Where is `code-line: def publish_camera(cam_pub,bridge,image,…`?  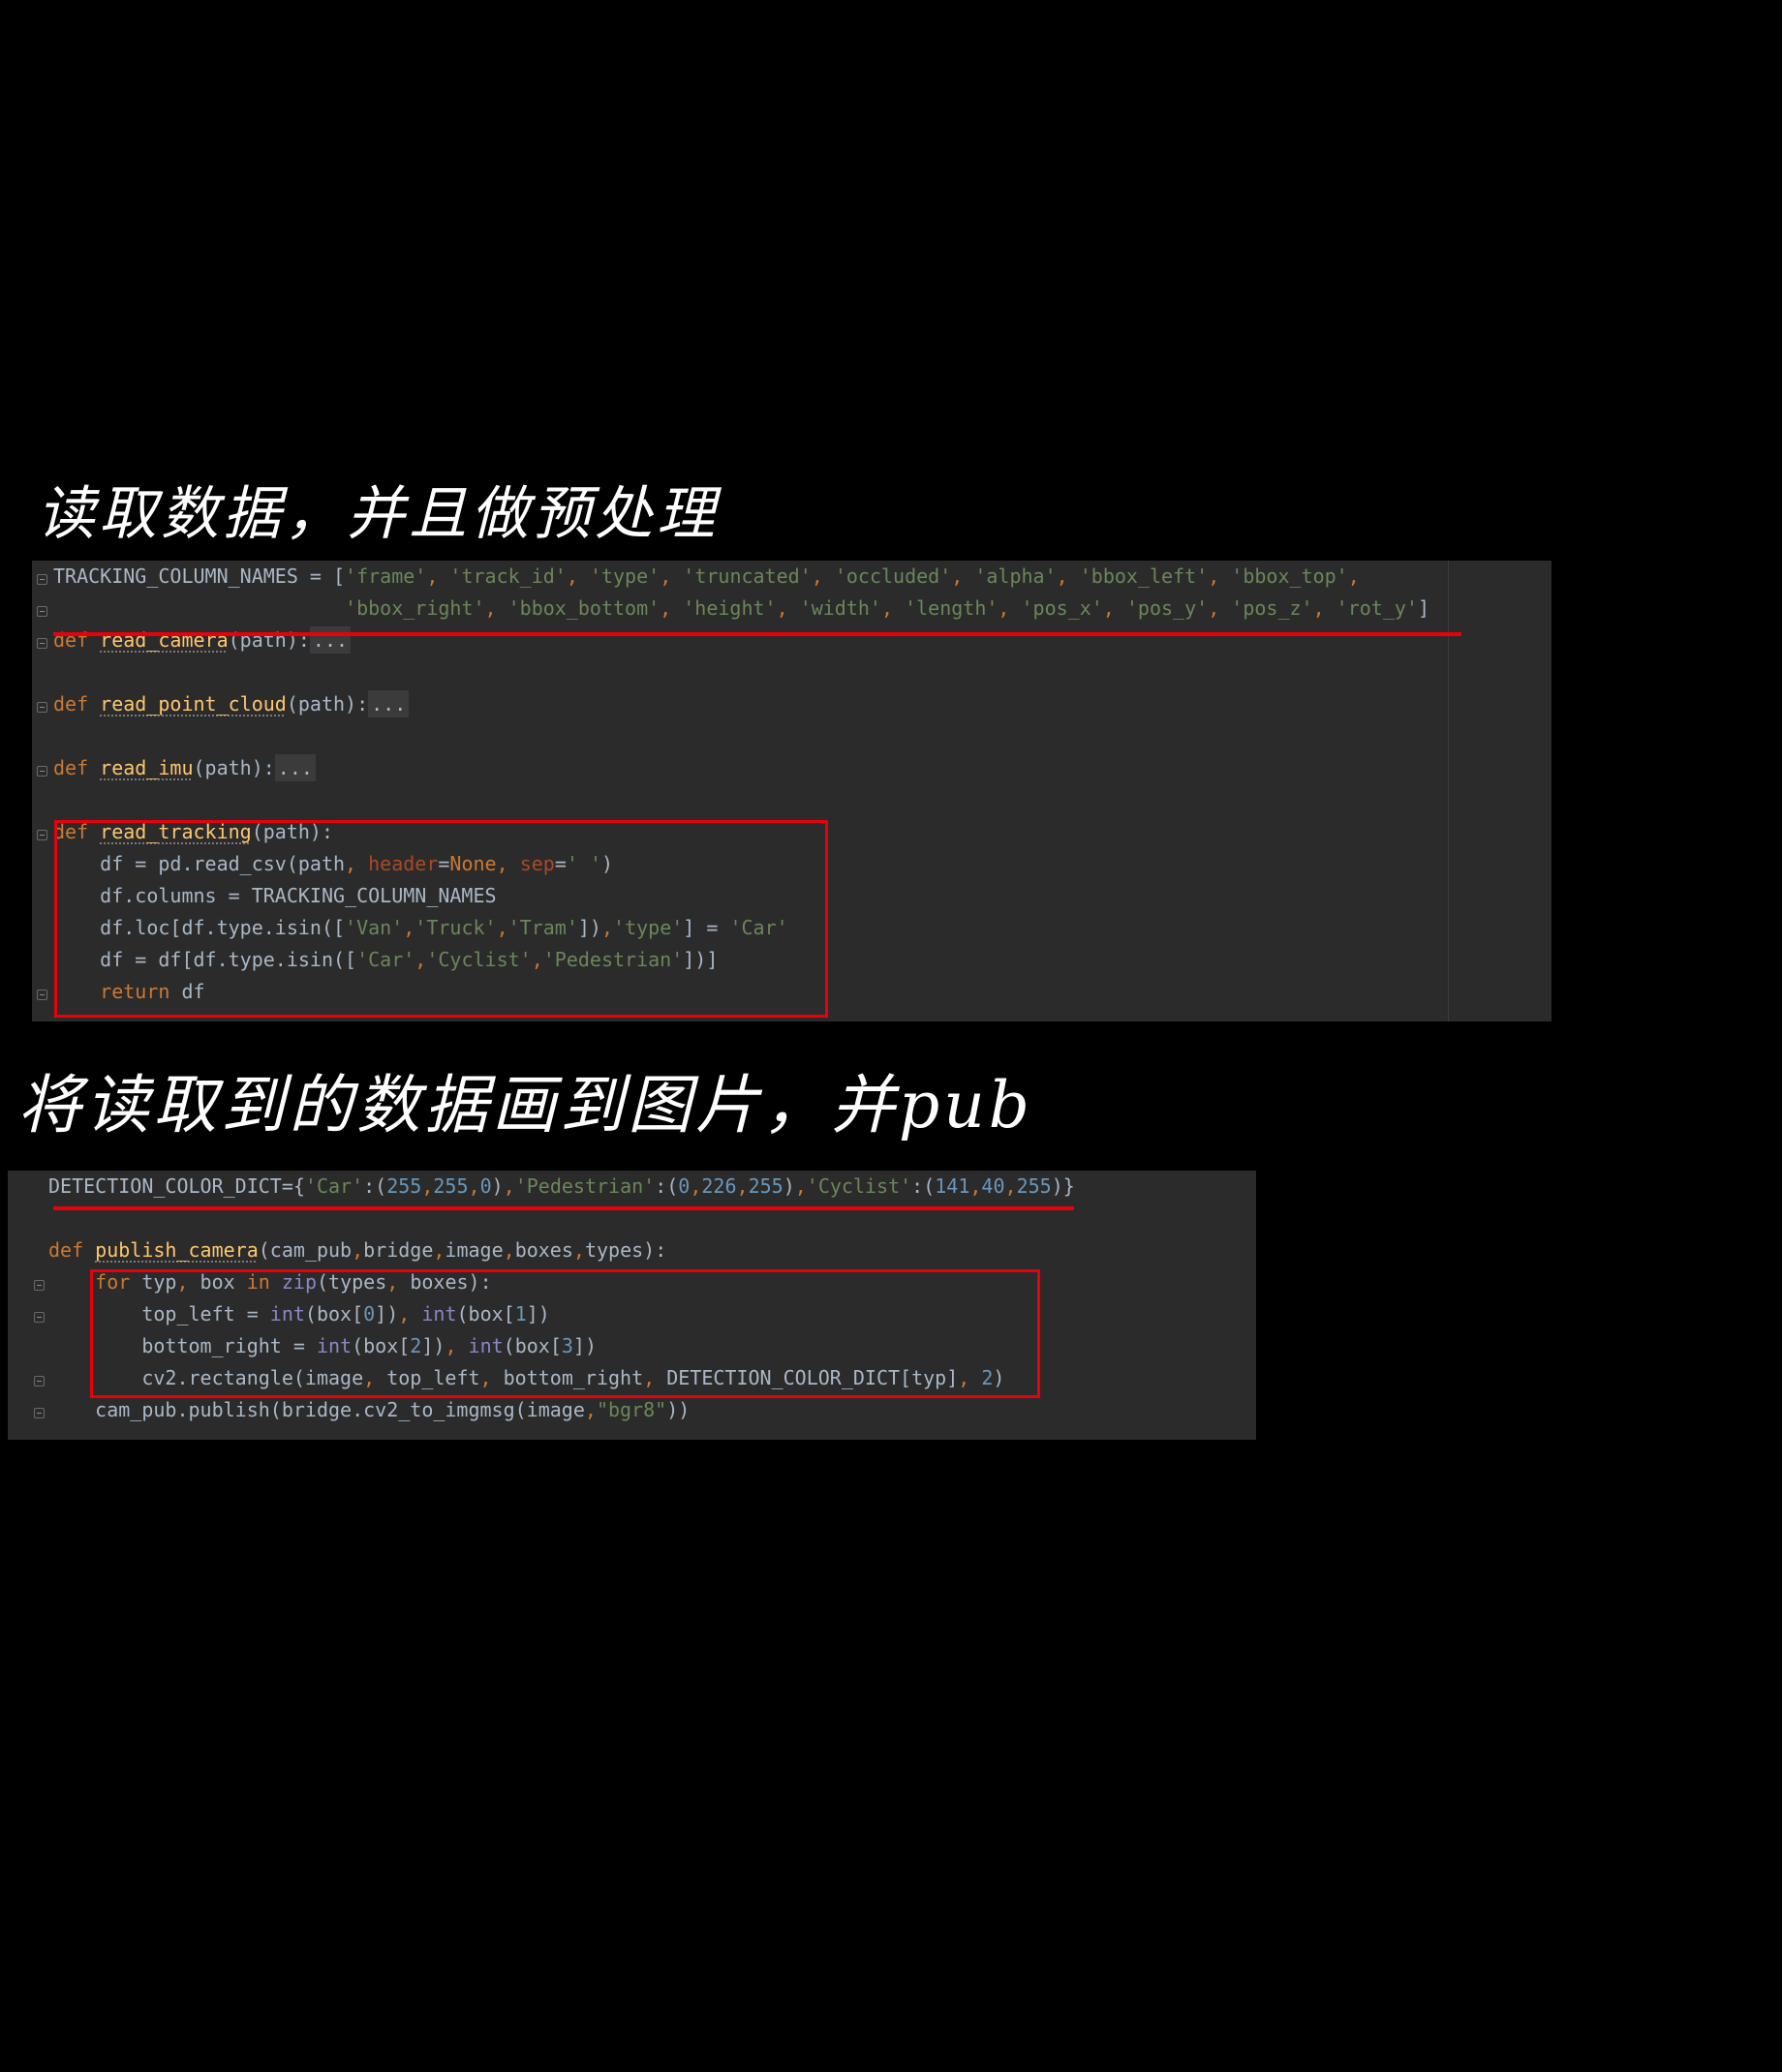 code-line: def publish_camera(cam_pub,bridge,image,… is located at coordinates (357, 1250).